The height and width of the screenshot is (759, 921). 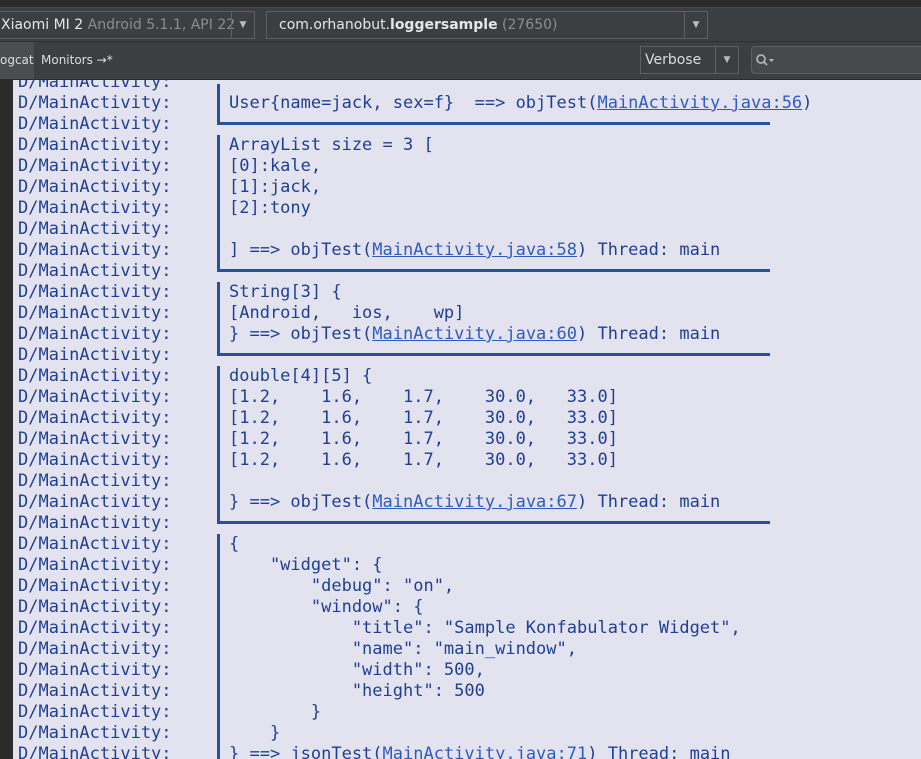 I want to click on message-text: {, so click(x=234, y=544).